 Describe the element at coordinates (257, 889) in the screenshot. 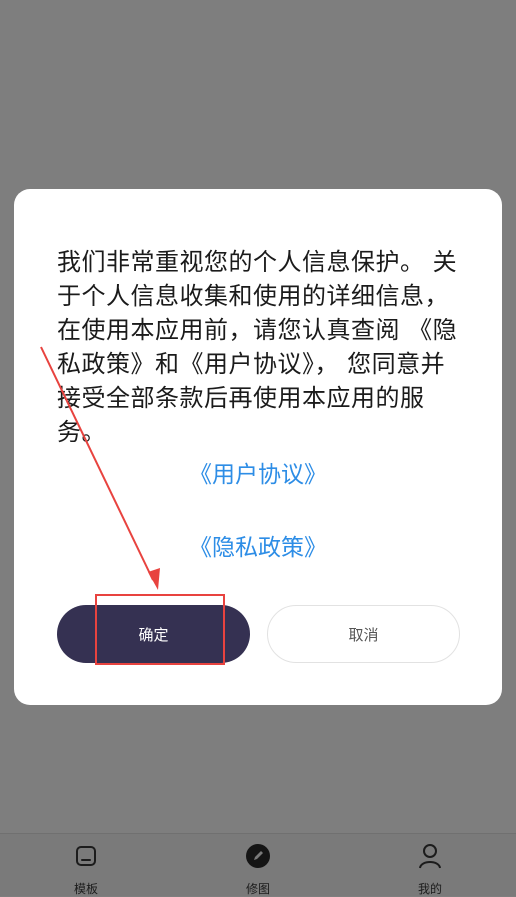

I see `nav-label-edit: 修图` at that location.